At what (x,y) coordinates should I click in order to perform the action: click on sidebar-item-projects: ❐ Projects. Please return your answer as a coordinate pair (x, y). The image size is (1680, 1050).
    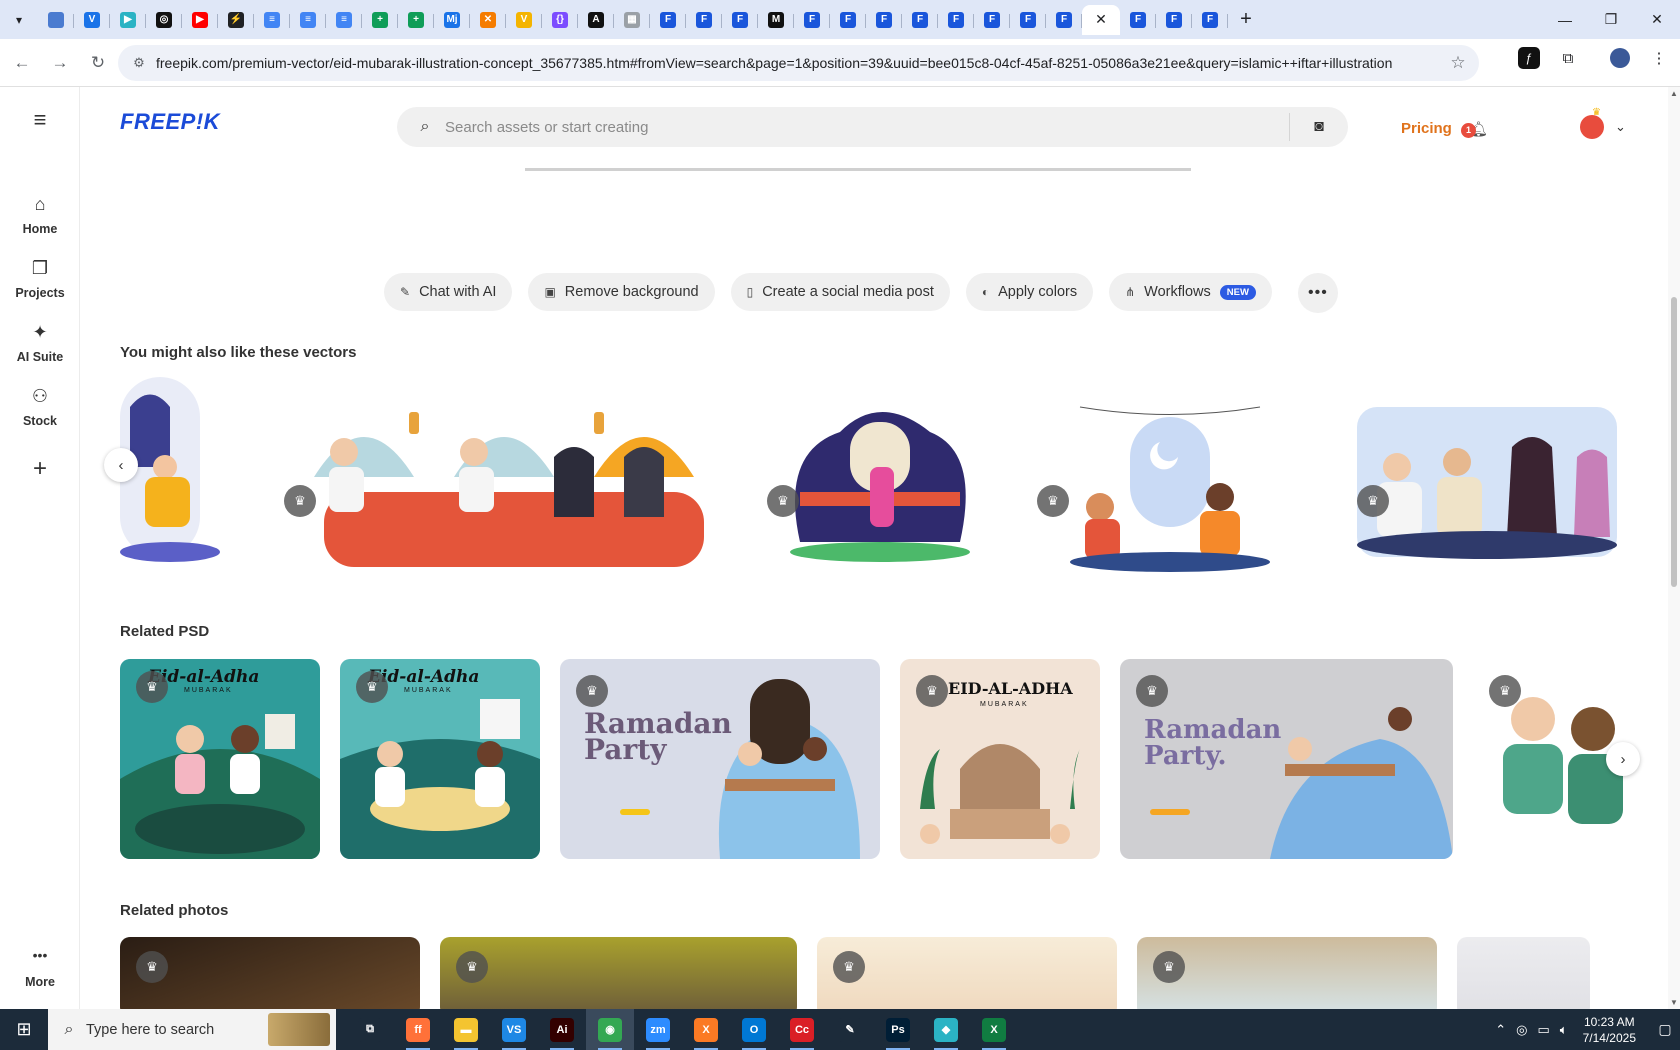
    Looking at the image, I should click on (40, 279).